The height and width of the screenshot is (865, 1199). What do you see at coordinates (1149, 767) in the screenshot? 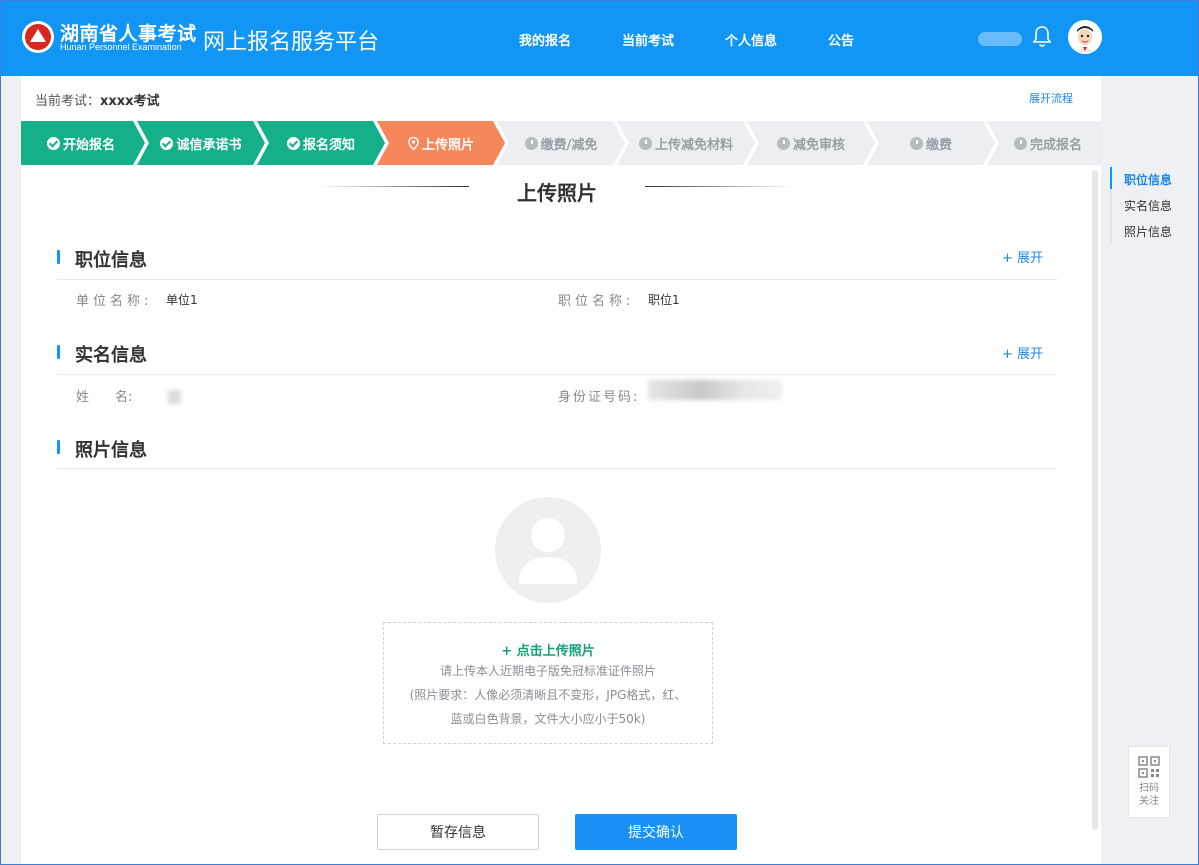
I see `qr-code-icon` at bounding box center [1149, 767].